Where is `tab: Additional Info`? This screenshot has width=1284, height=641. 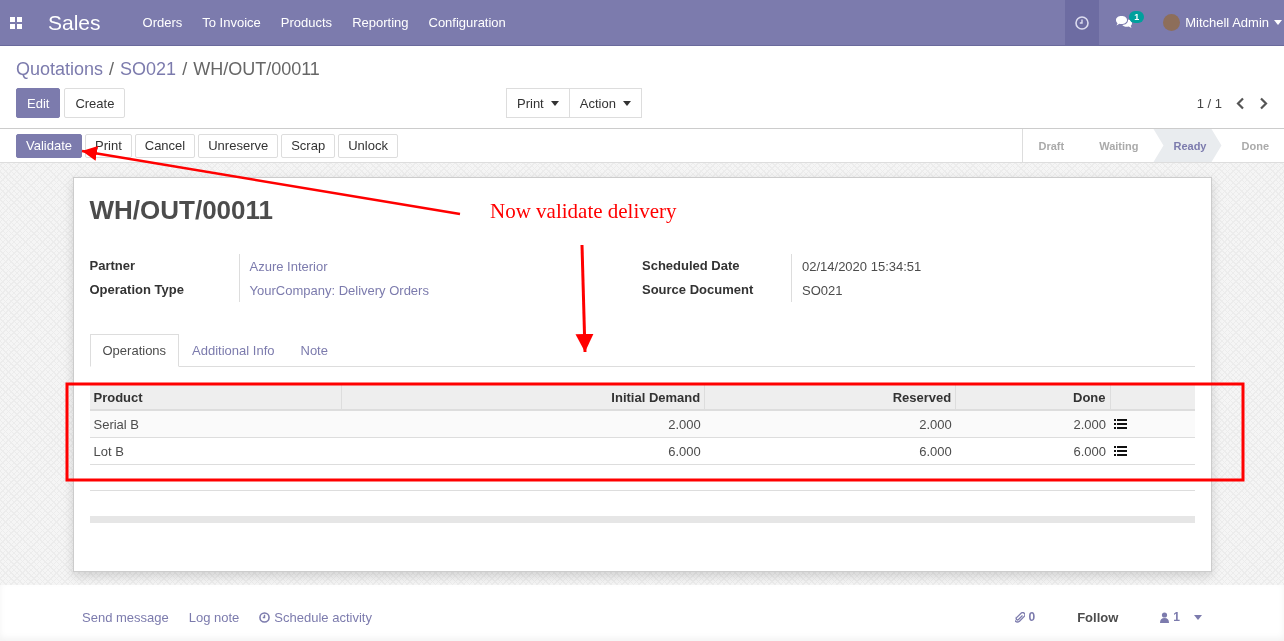
tab: Additional Info is located at coordinates (233, 350).